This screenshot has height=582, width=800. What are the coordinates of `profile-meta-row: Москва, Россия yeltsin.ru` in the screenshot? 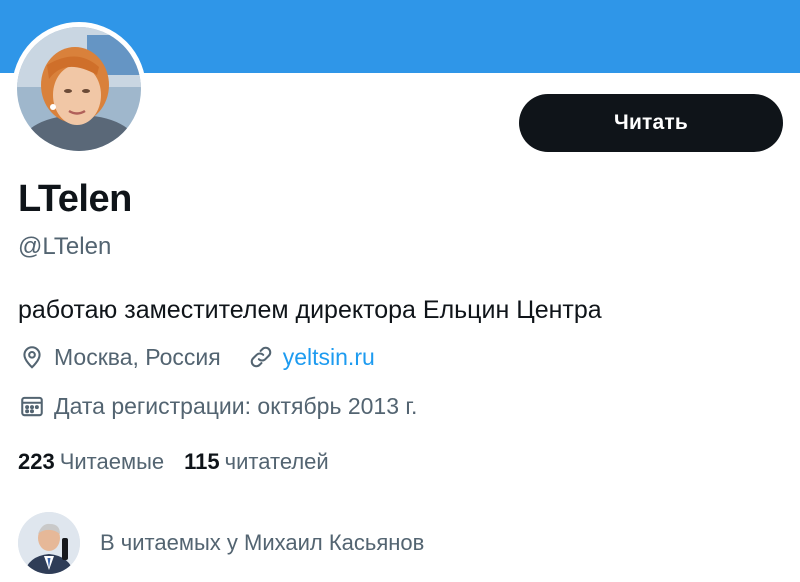 It's located at (196, 357).